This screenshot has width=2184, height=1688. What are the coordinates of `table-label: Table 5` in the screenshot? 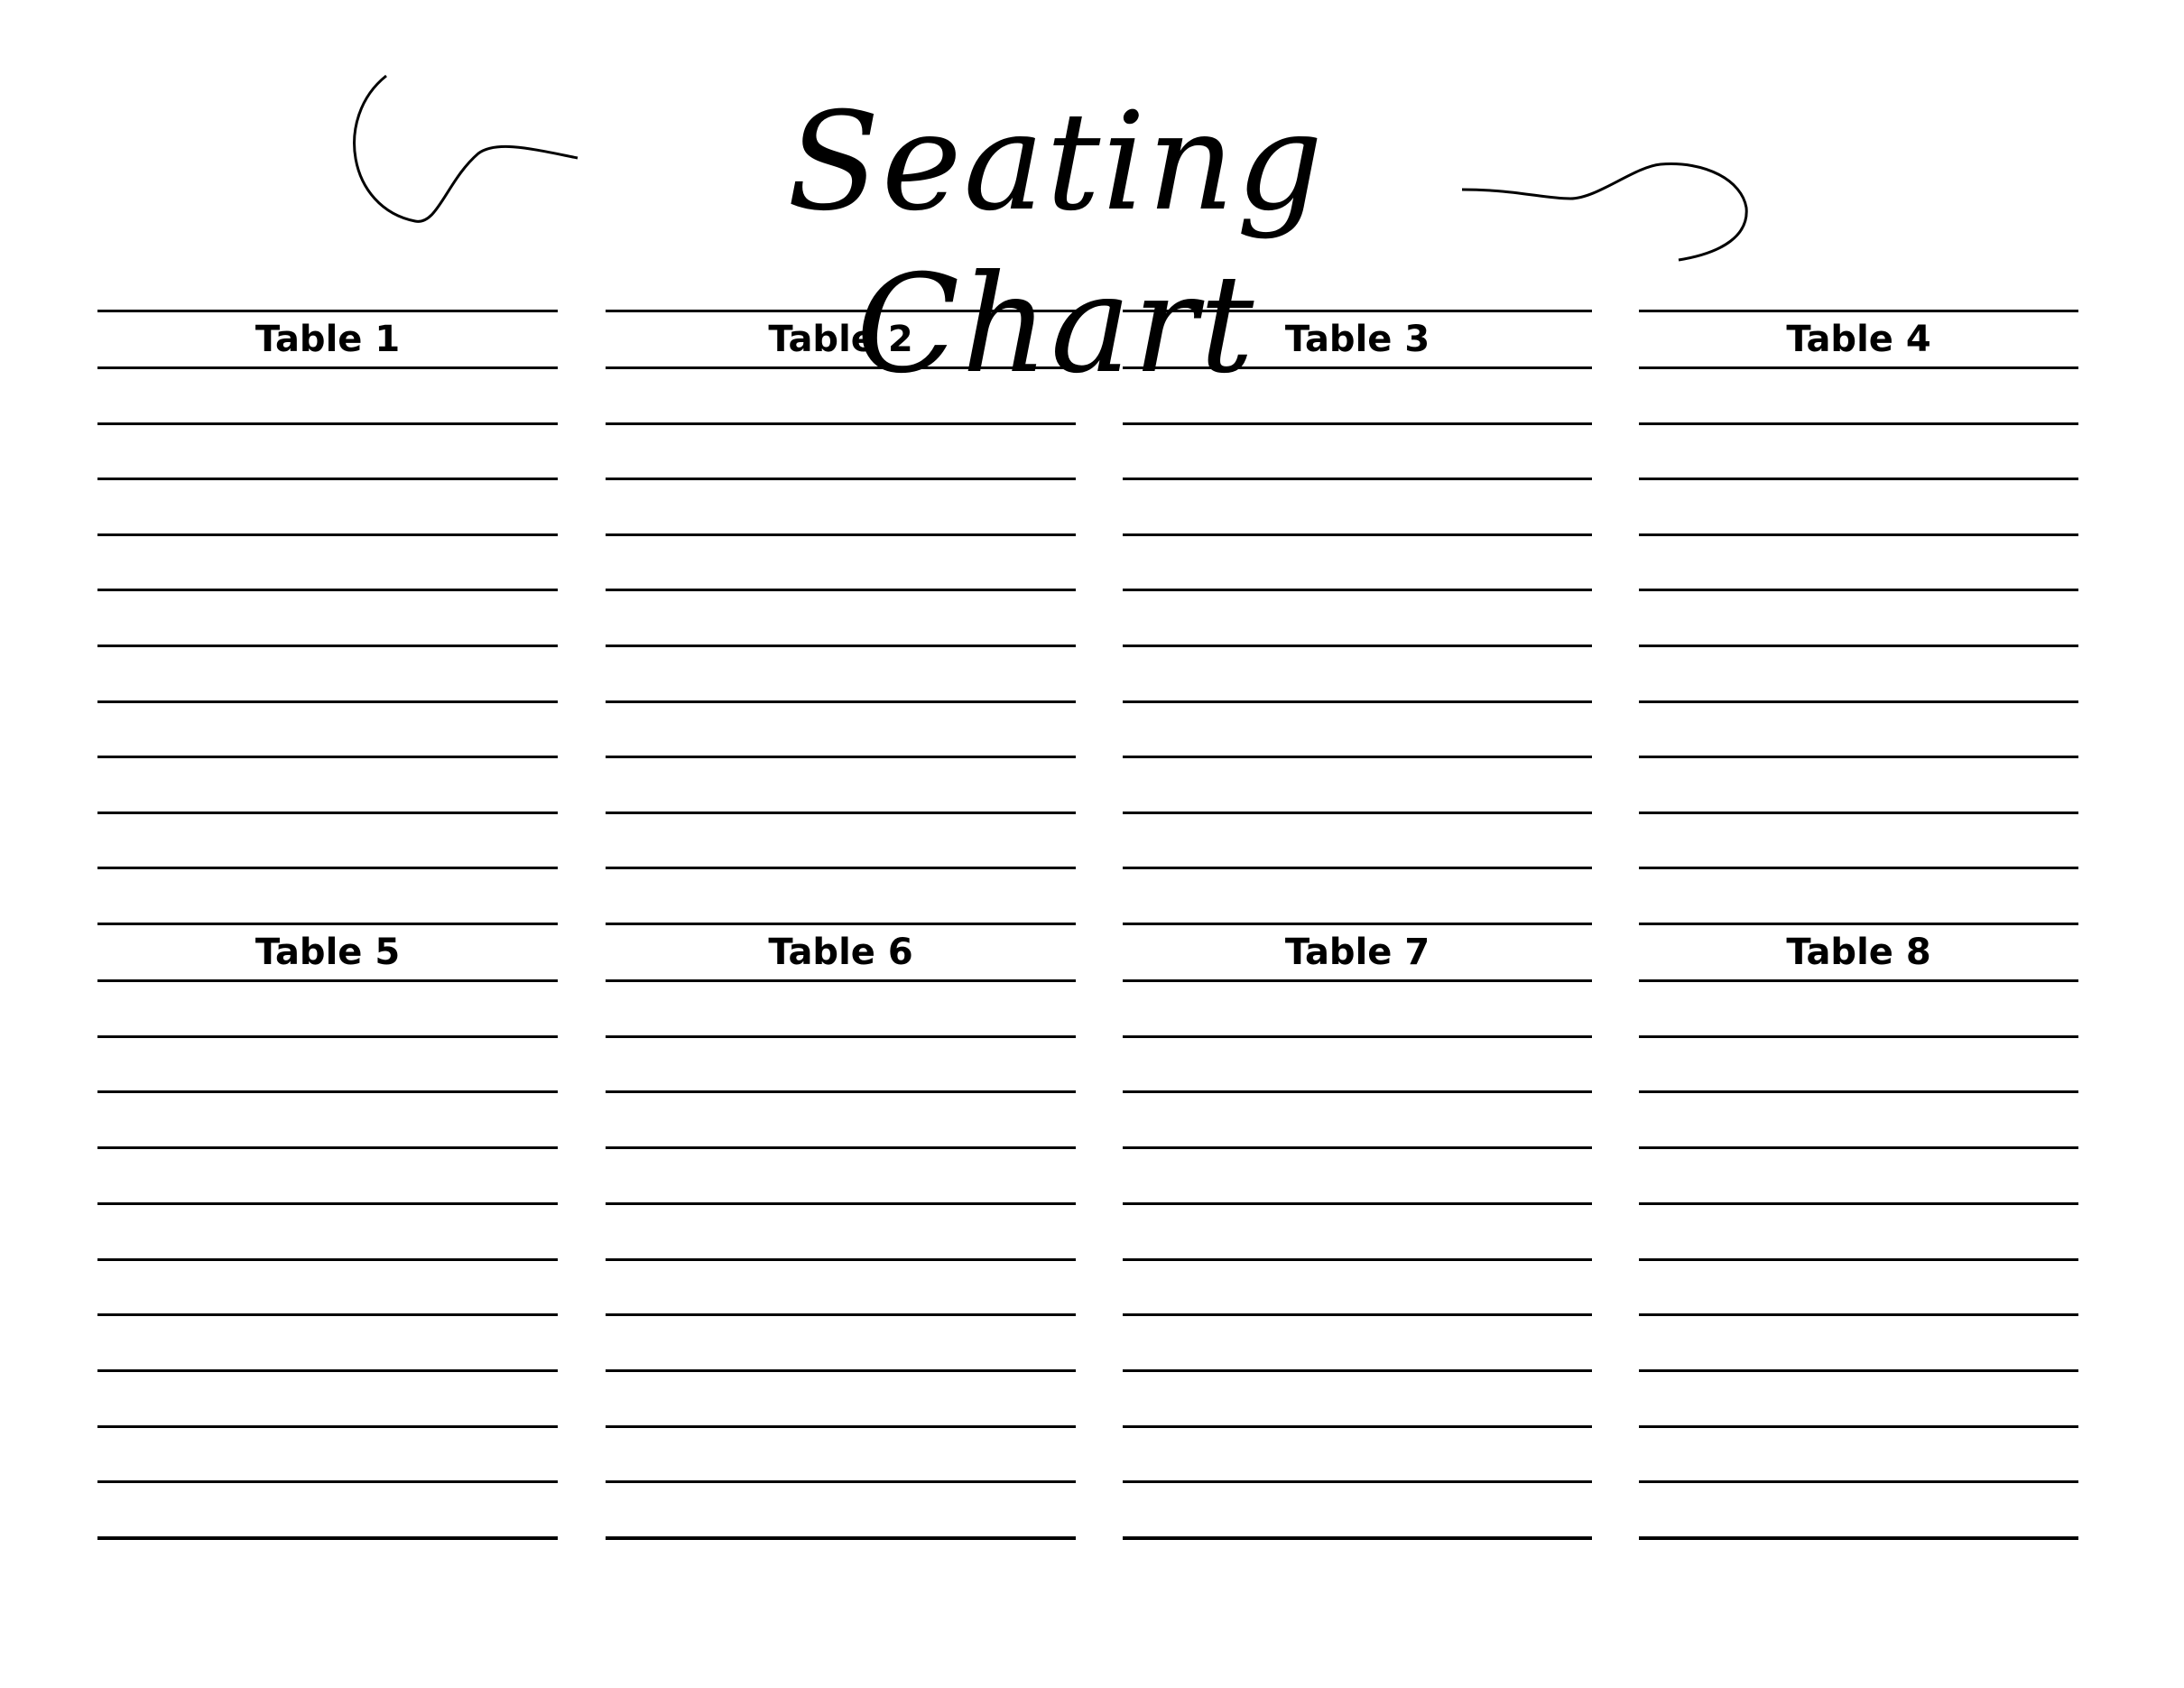 It's located at (327, 953).